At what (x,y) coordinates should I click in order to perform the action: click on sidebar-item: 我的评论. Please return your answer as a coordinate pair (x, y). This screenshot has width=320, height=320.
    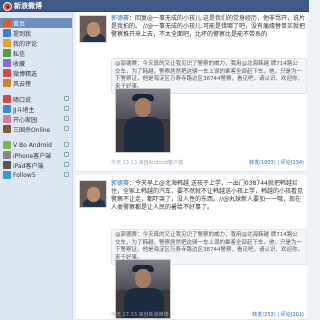
    Looking at the image, I should click on (36, 43).